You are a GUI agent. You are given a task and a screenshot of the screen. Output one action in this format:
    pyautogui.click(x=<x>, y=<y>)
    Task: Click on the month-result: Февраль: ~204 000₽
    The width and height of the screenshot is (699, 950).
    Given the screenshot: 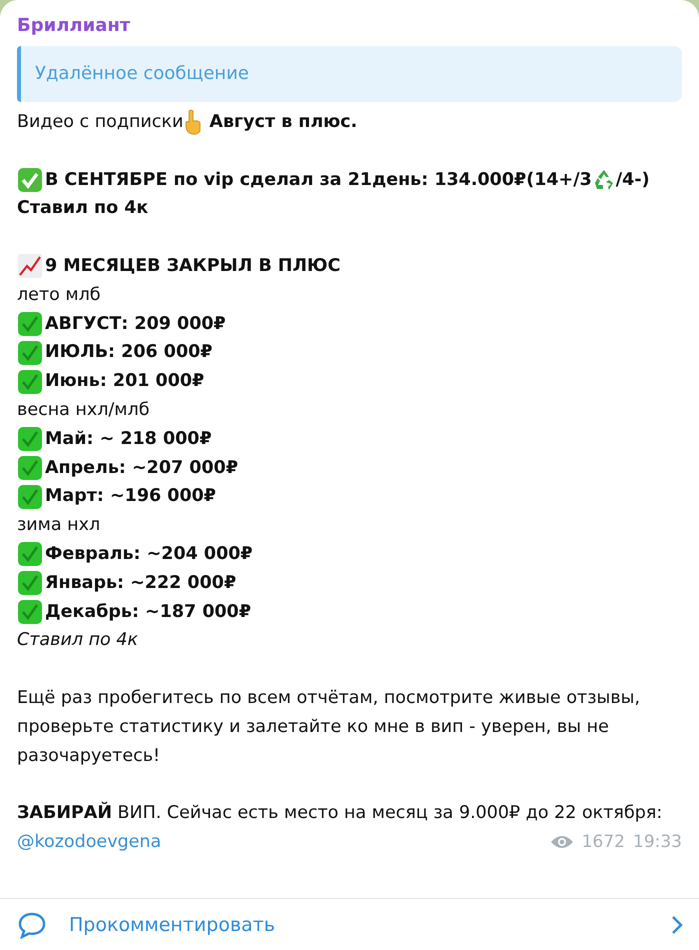 What is the action you would take?
    pyautogui.click(x=149, y=554)
    